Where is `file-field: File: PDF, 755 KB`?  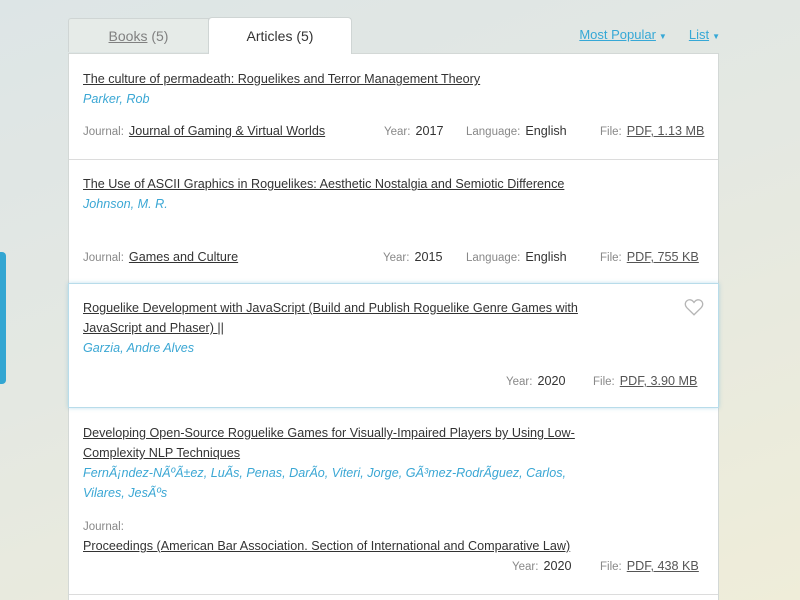
file-field: File: PDF, 755 KB is located at coordinates (649, 257).